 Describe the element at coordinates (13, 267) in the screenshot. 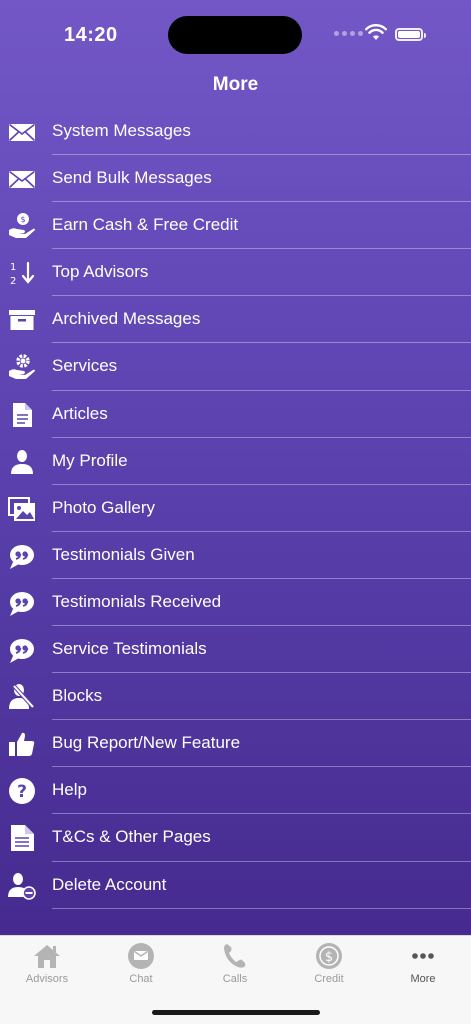

I see `svg-text: 1` at that location.